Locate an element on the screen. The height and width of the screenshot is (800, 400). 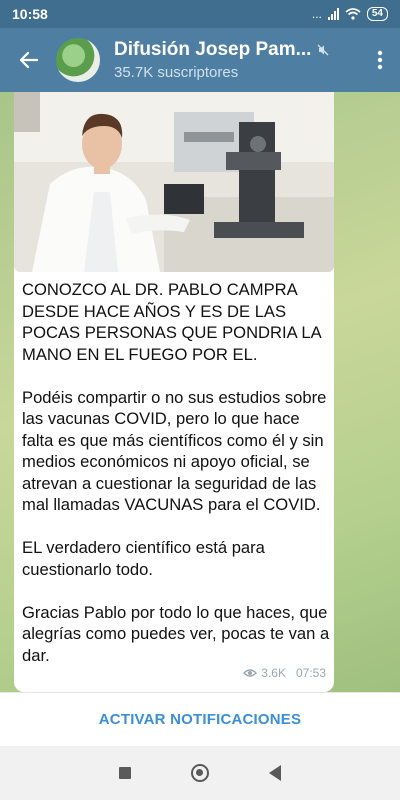
battery-indicator: 54 is located at coordinates (377, 14).